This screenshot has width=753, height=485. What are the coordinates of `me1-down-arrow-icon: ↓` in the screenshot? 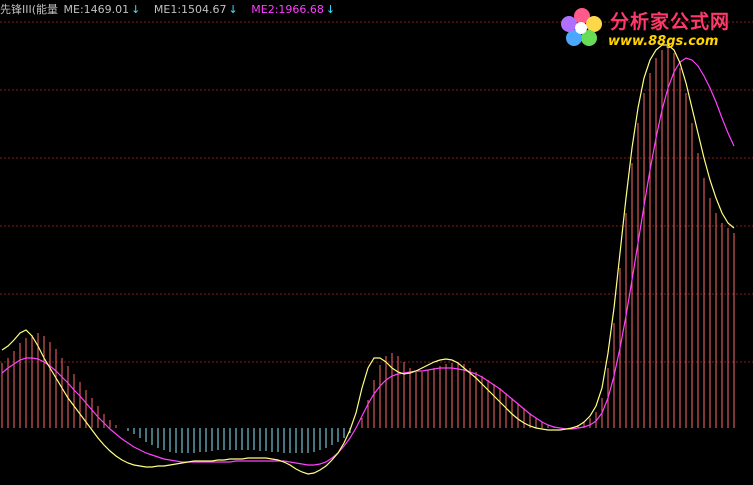 It's located at (233, 9).